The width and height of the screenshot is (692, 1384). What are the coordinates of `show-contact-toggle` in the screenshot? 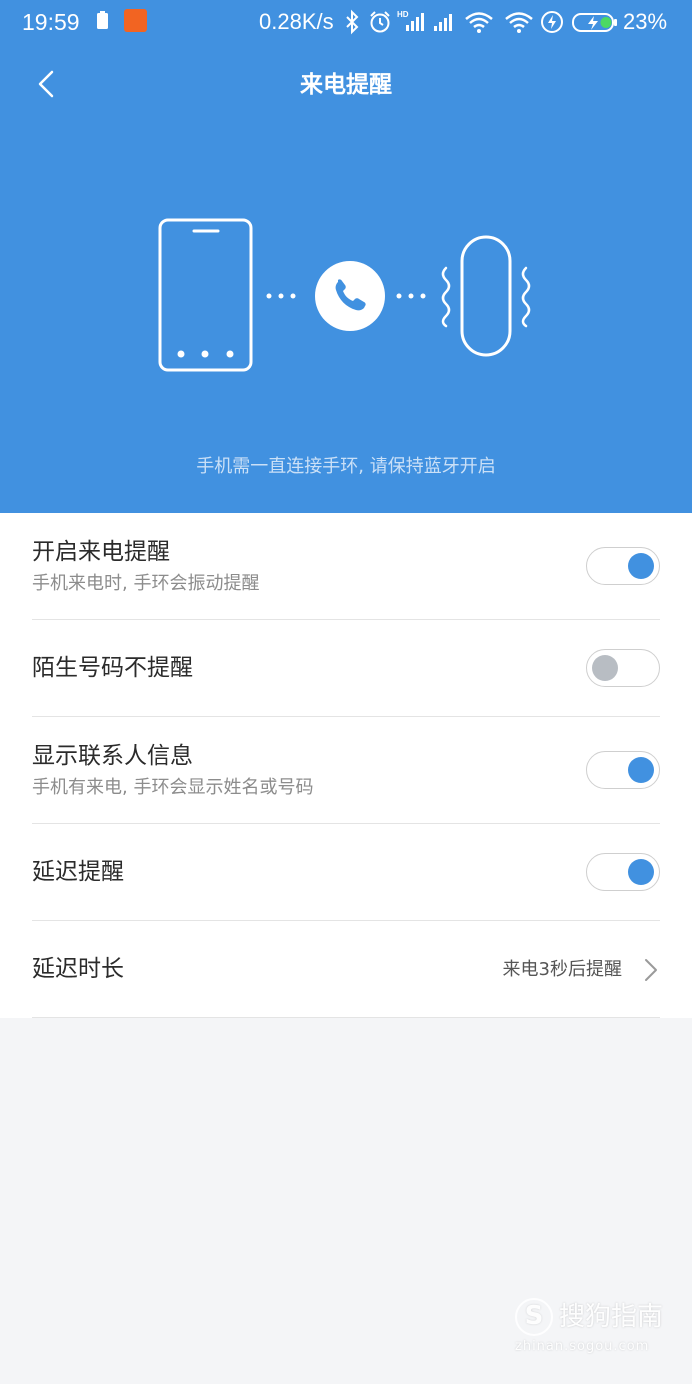 It's located at (623, 770).